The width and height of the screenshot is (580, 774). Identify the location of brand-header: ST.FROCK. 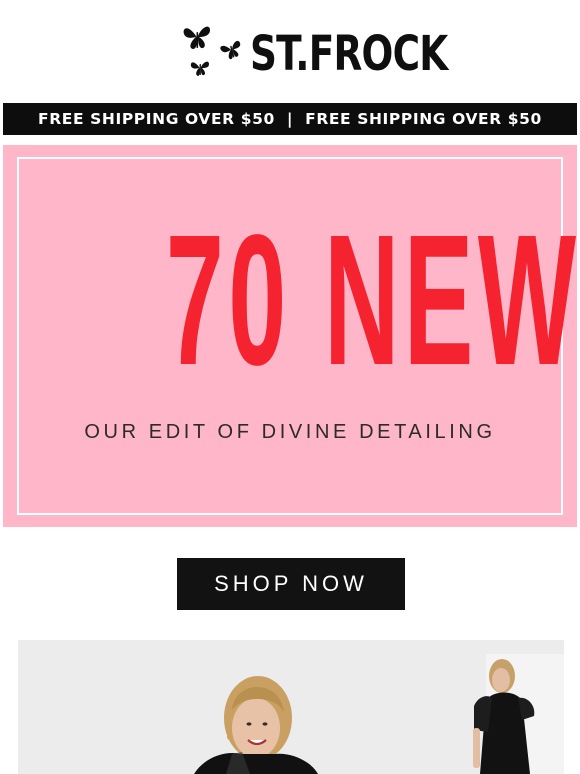
(290, 51).